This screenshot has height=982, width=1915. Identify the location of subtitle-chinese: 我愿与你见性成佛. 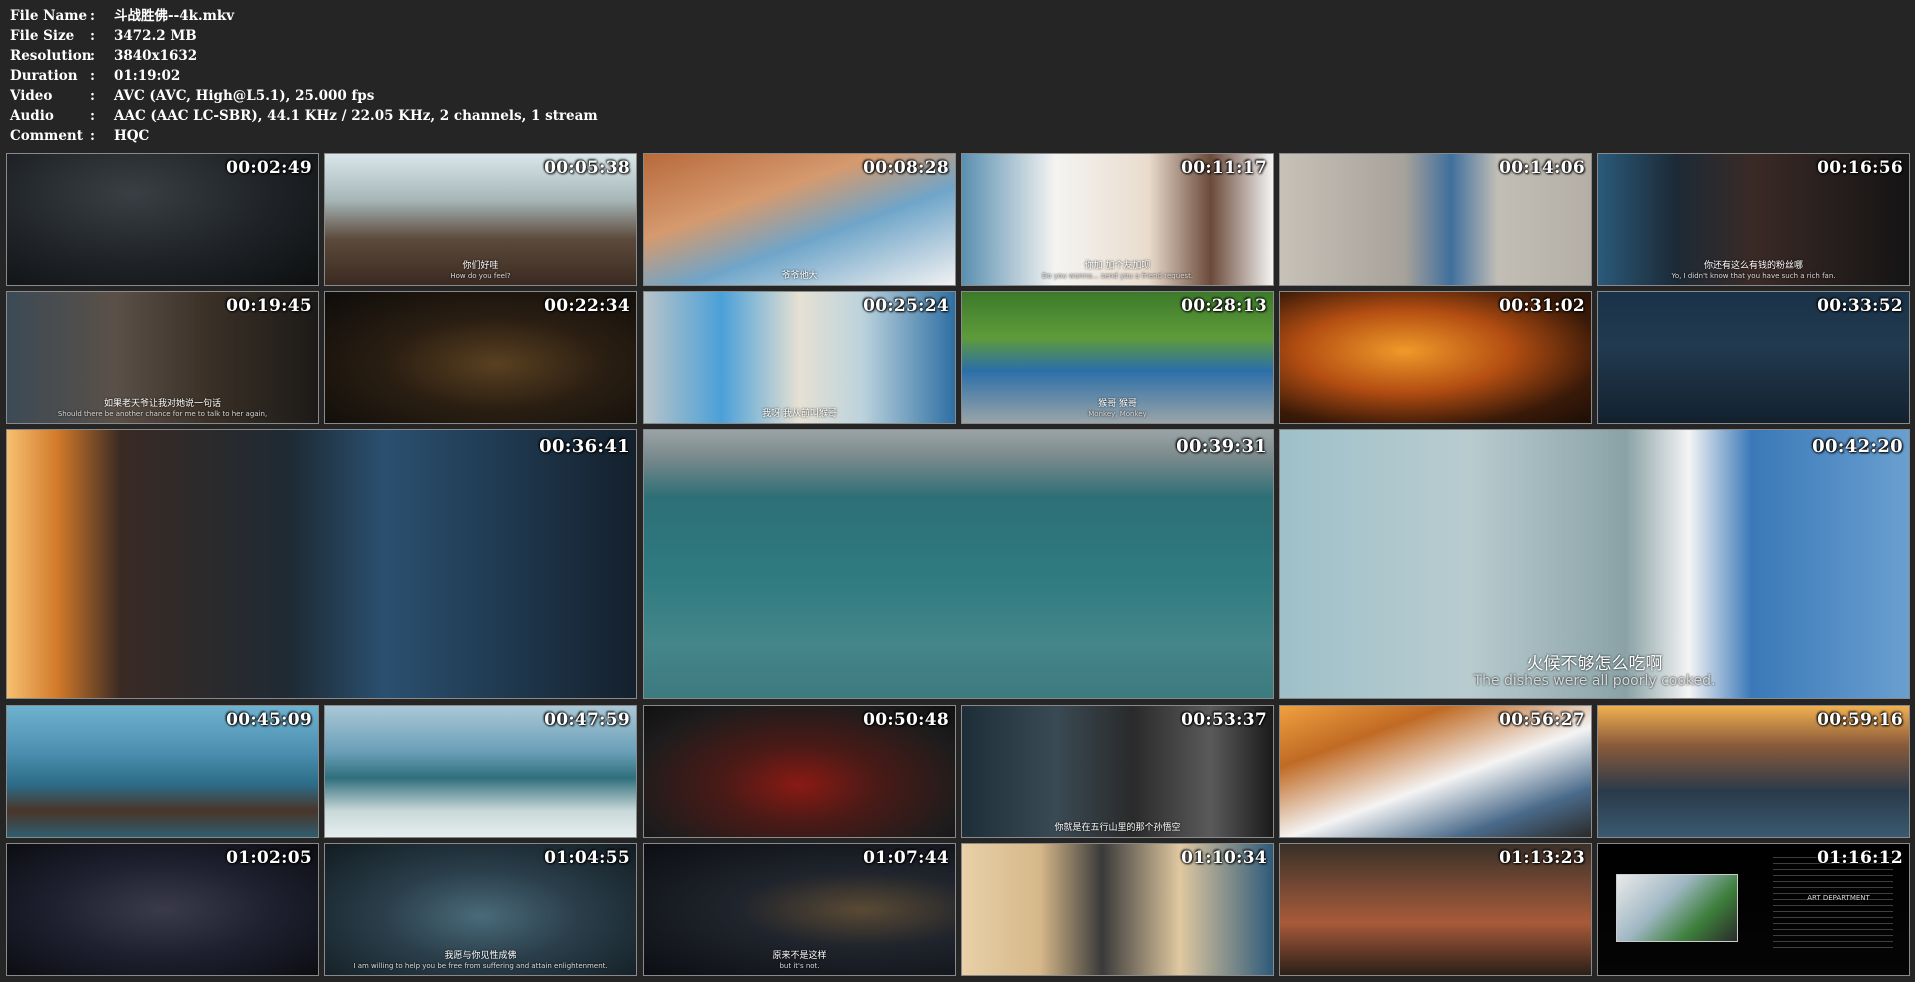
(480, 956).